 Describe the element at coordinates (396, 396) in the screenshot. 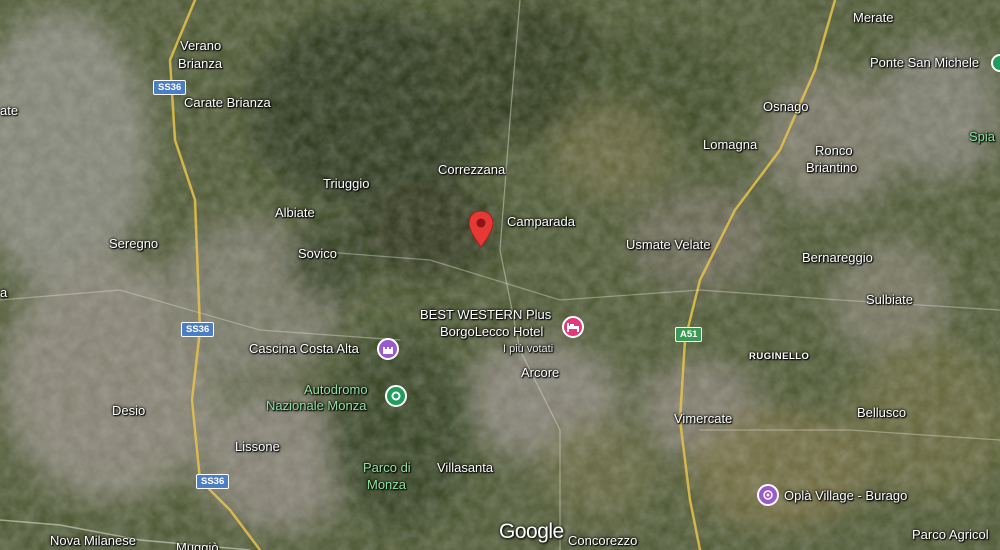

I see `park-icon` at that location.